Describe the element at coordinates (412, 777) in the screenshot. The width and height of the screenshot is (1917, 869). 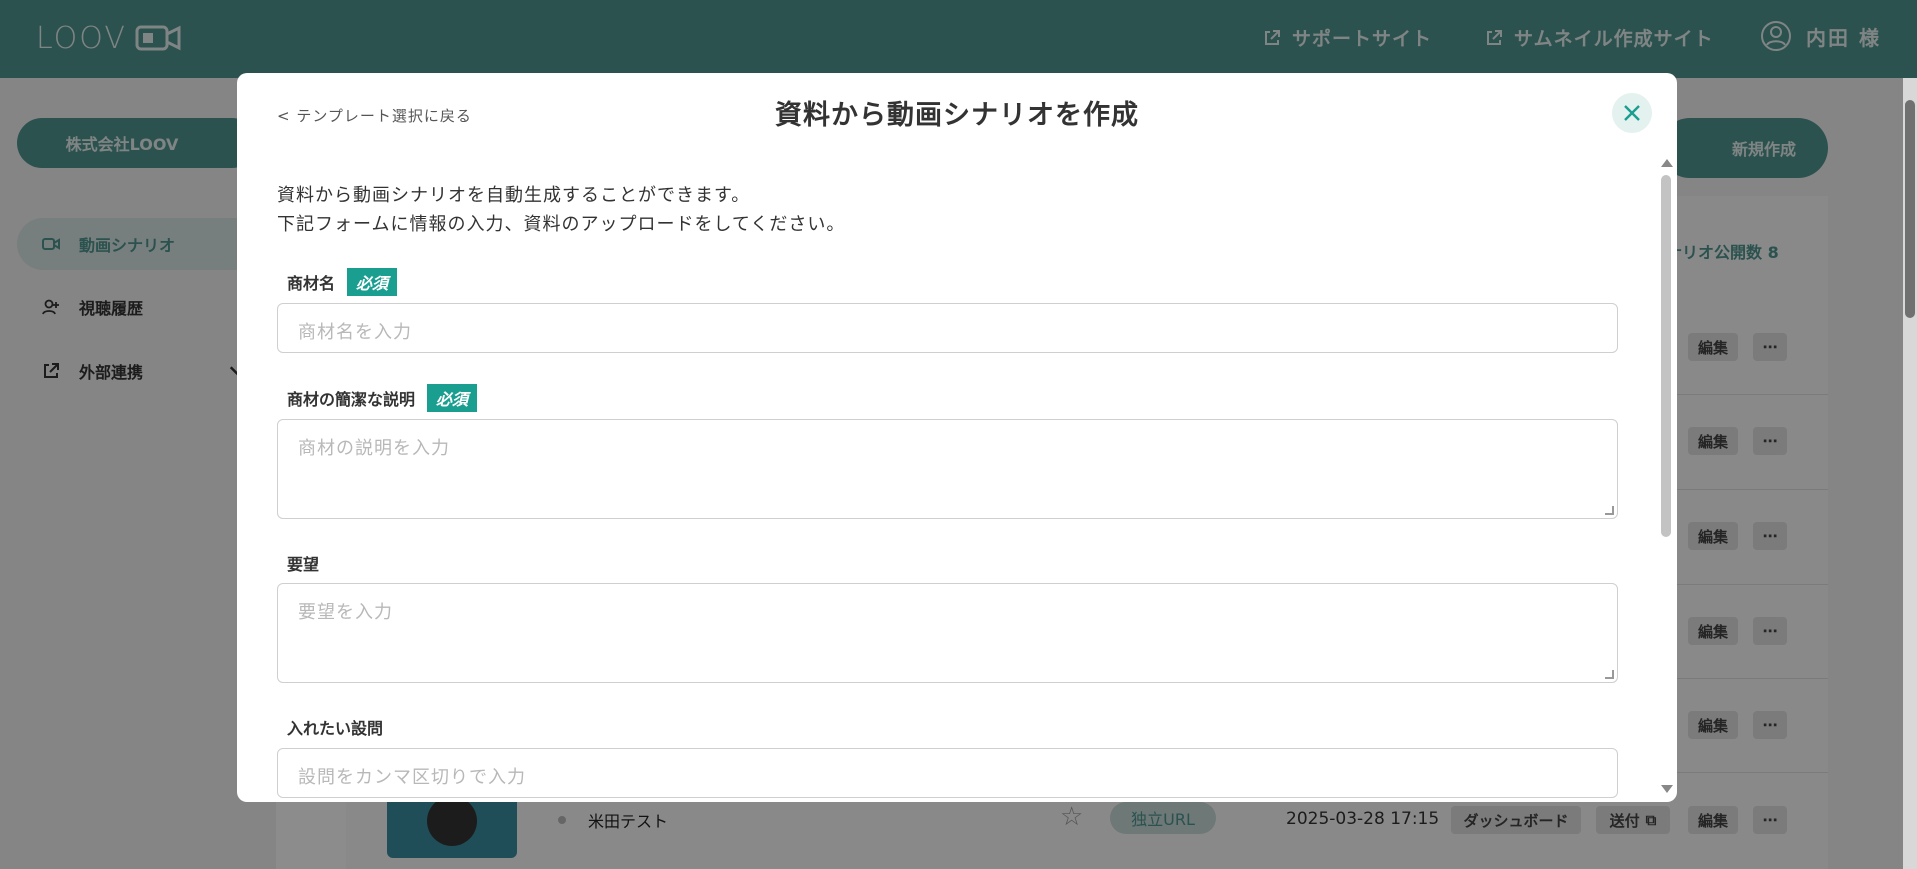
I see `questions-placeholder: 設問をカンマ区切りで入力` at that location.